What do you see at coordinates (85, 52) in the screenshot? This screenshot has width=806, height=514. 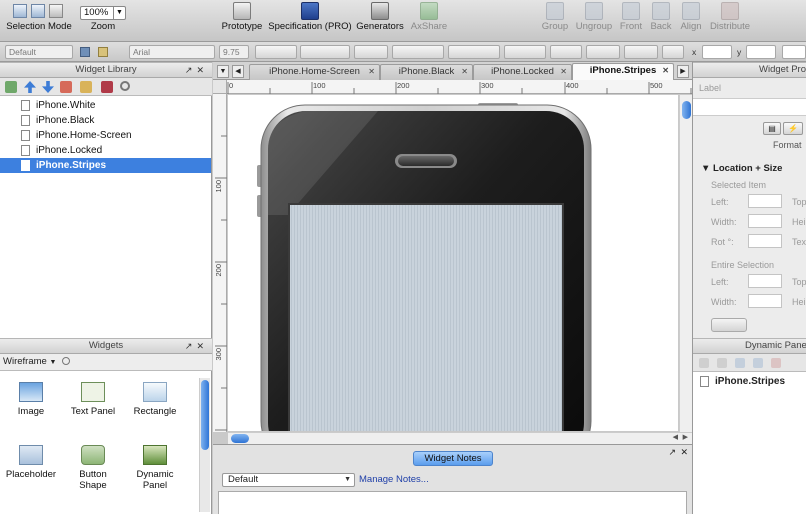 I see `style-icon` at bounding box center [85, 52].